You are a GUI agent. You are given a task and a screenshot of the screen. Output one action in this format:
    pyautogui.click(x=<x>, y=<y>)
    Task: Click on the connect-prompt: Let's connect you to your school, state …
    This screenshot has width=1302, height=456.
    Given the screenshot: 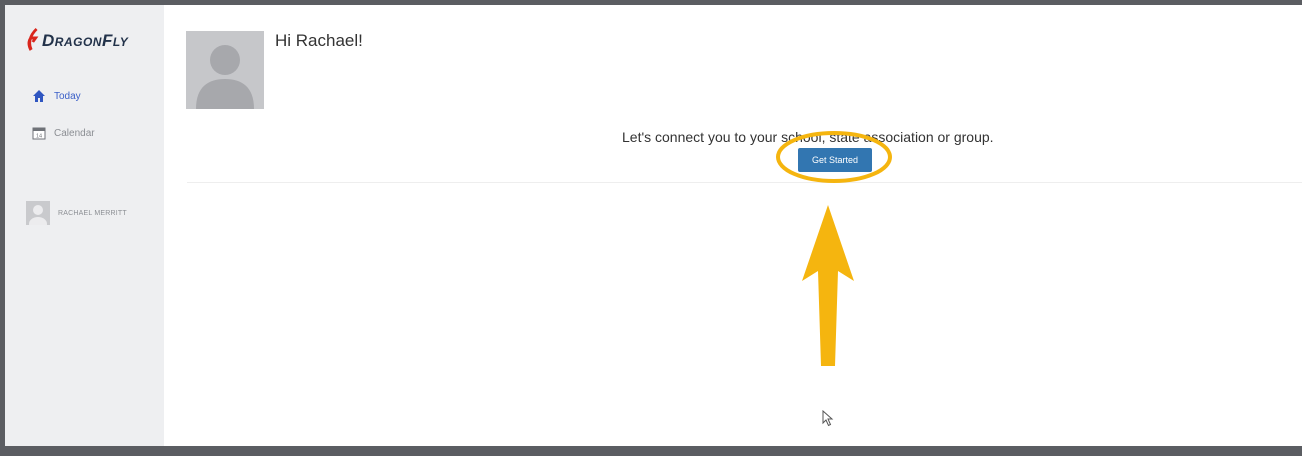 What is the action you would take?
    pyautogui.click(x=808, y=137)
    